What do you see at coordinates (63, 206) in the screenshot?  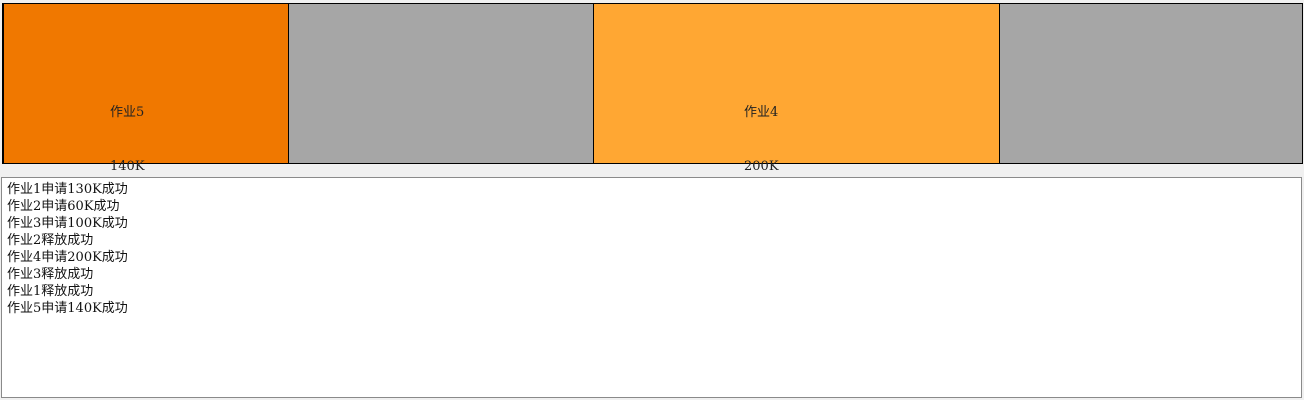 I see `log-line: 作业2申请60K成功` at bounding box center [63, 206].